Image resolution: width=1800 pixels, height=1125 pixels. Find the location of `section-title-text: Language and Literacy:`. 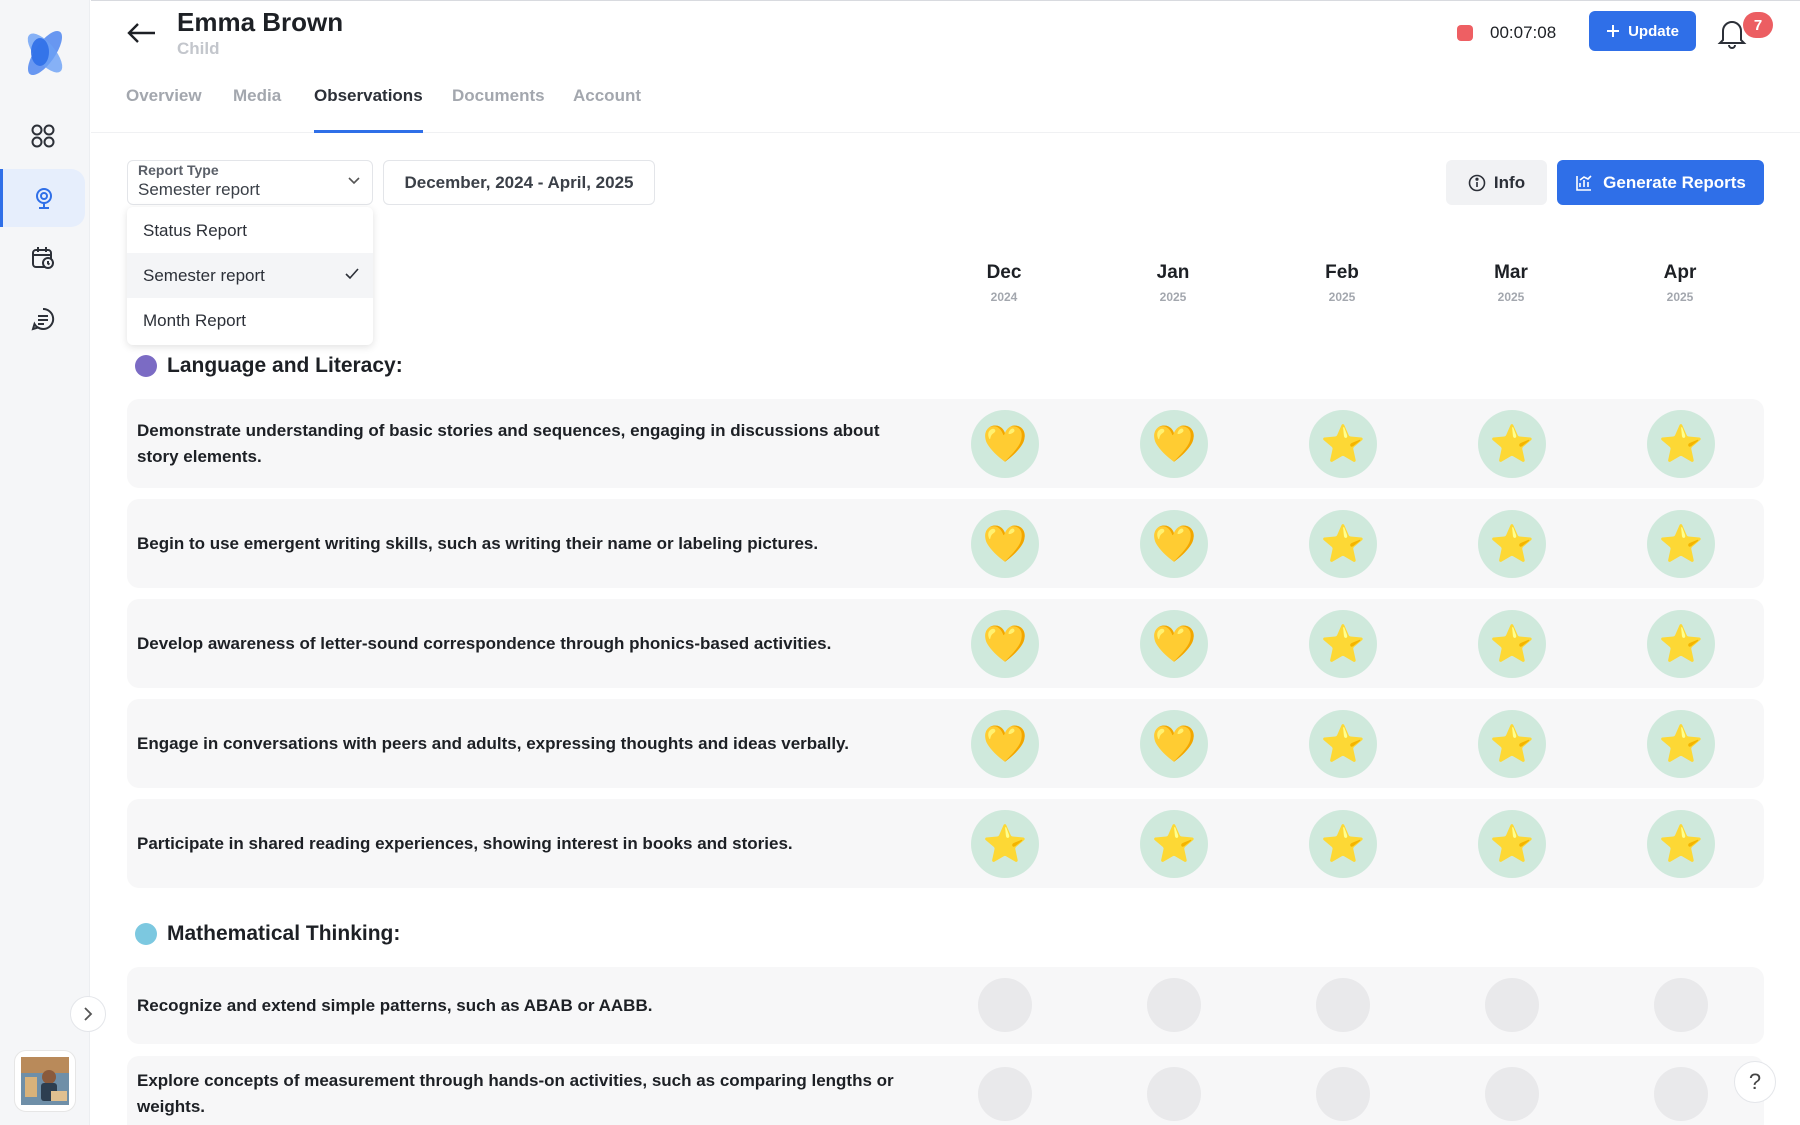

section-title-text: Language and Literacy: is located at coordinates (285, 365).